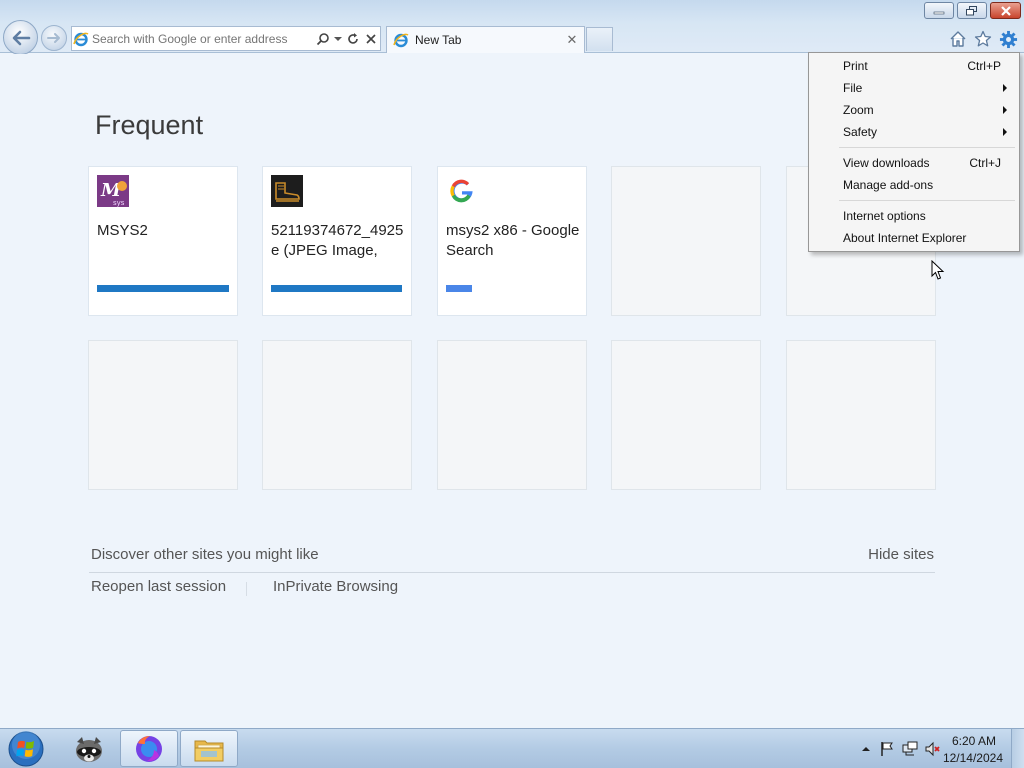 The width and height of the screenshot is (1024, 768). I want to click on menu-item-zoom: Zoom, so click(914, 110).